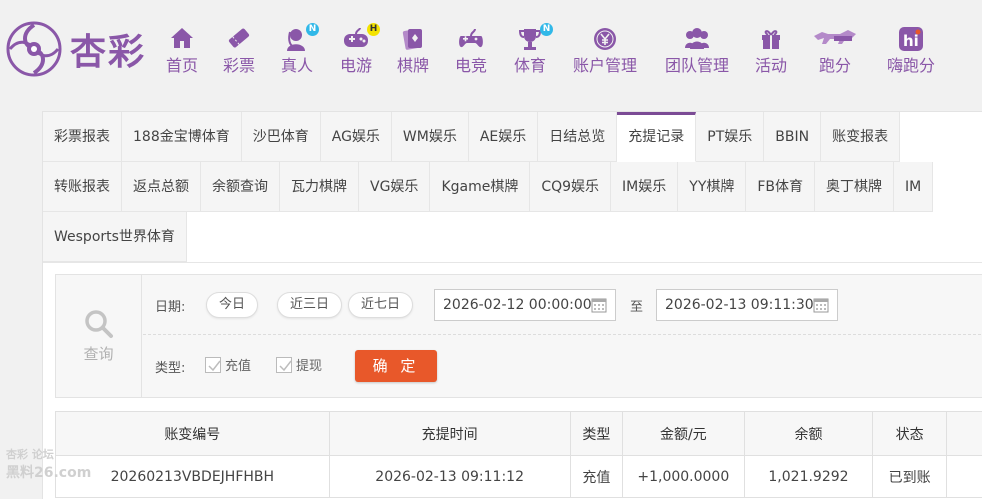  I want to click on hi-app-icon: hi, so click(911, 39).